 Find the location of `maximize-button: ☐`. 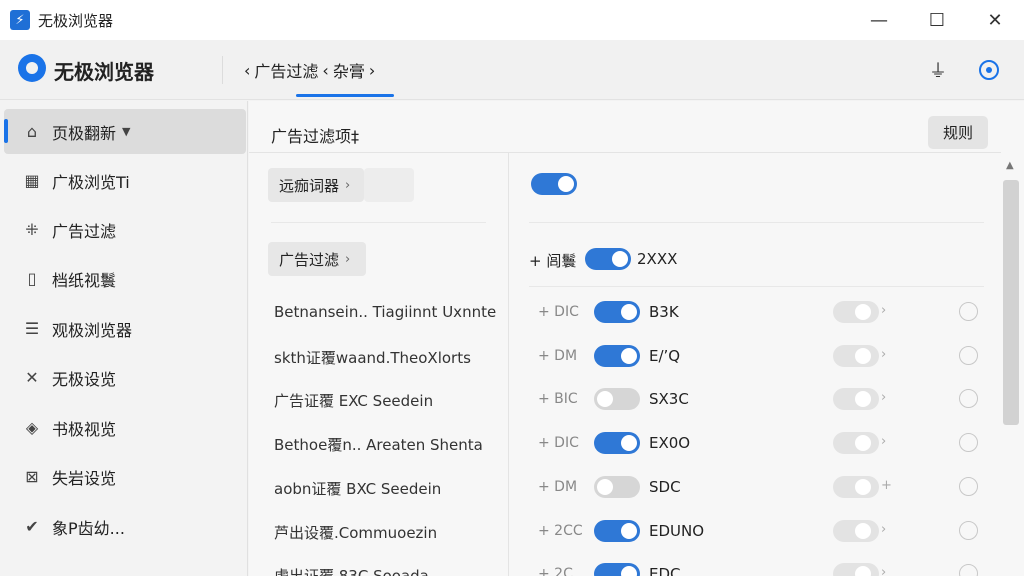

maximize-button: ☐ is located at coordinates (937, 20).